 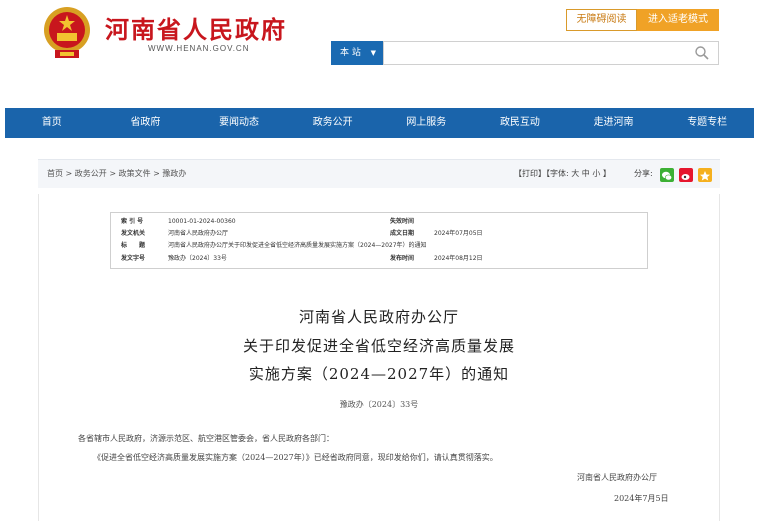 I want to click on qzone-icon, so click(x=705, y=175).